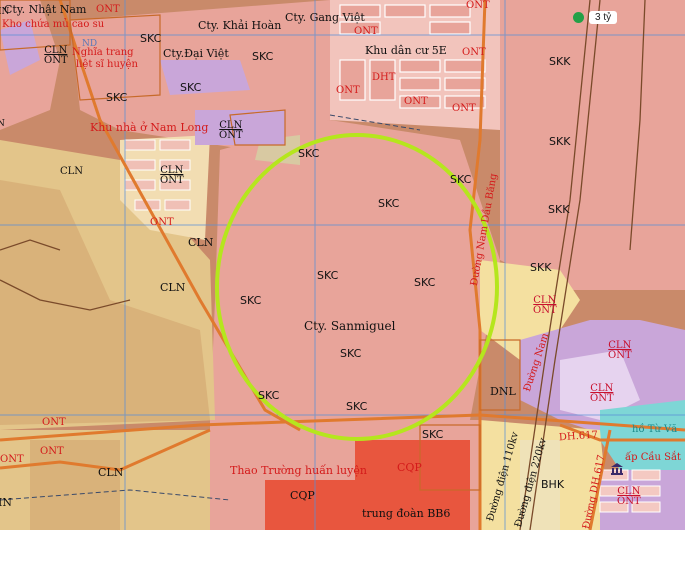 The height and width of the screenshot is (564, 685). What do you see at coordinates (151, 38) in the screenshot?
I see `label-skc-a: SKC` at bounding box center [151, 38].